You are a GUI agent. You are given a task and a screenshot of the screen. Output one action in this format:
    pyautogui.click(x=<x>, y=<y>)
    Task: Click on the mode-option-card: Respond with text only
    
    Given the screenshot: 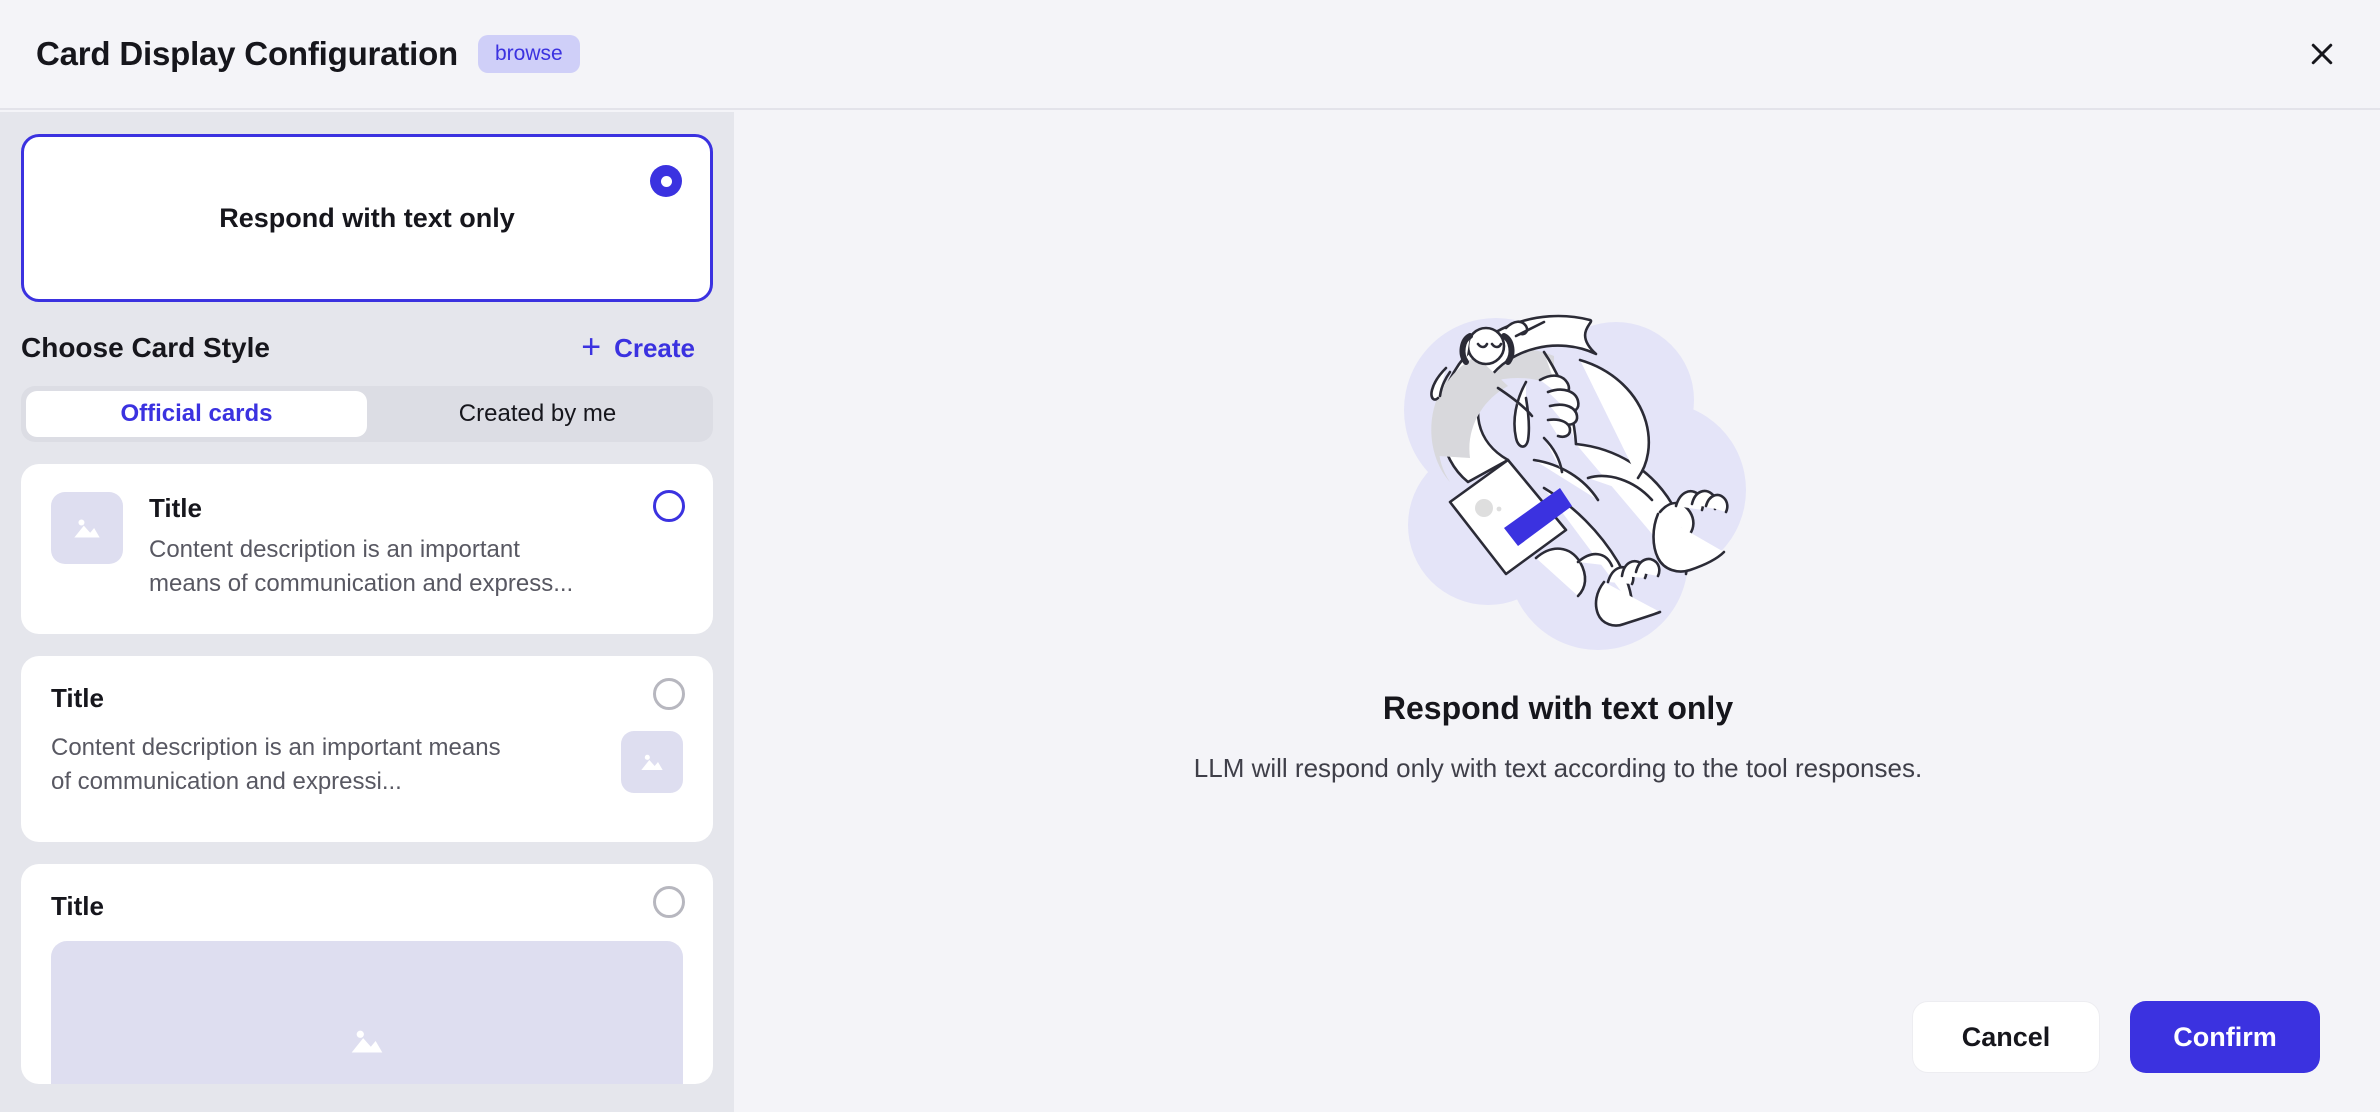 What is the action you would take?
    pyautogui.click(x=367, y=218)
    